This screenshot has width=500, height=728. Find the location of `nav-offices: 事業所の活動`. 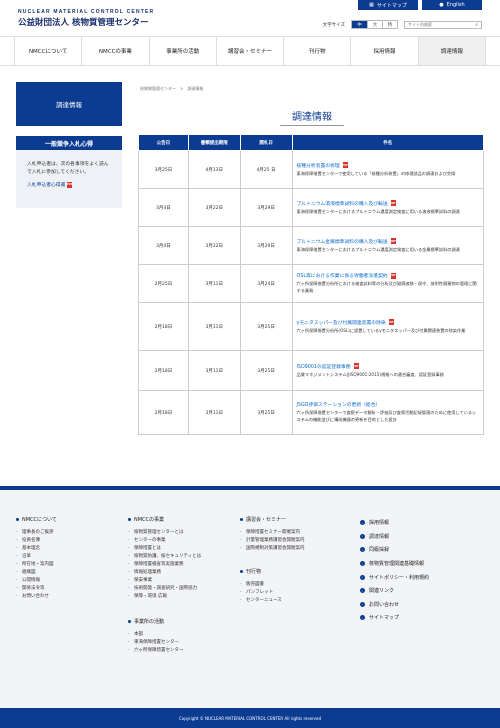

nav-offices: 事業所の活動 is located at coordinates (182, 51).